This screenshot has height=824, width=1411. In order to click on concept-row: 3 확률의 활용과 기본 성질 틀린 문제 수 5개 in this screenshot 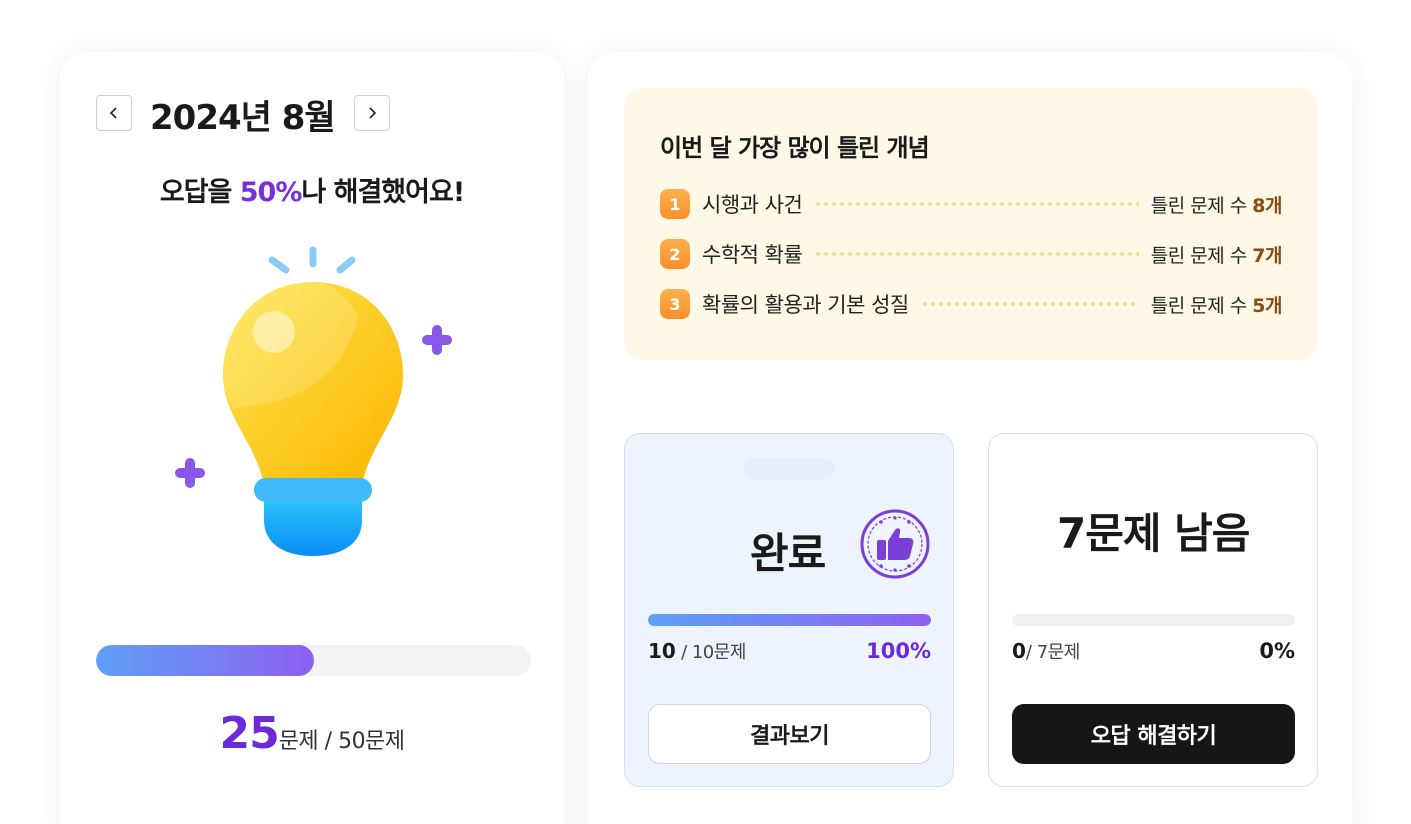, I will do `click(971, 304)`.